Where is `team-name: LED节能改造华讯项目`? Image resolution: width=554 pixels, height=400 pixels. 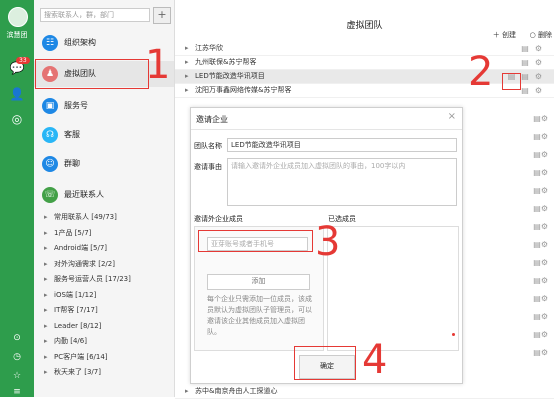 team-name: LED节能改造华讯项目 is located at coordinates (230, 76).